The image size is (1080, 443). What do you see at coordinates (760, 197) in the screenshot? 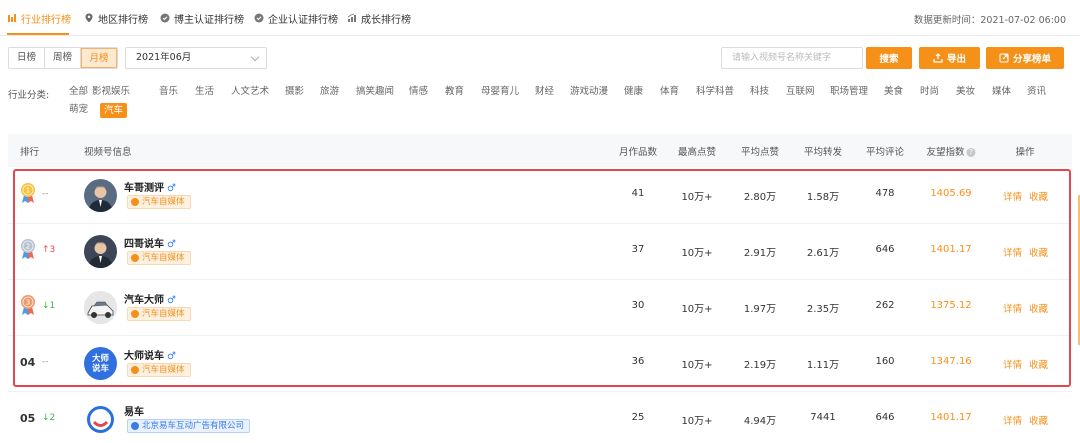
I see `avg-likes-value: 2.80万` at bounding box center [760, 197].